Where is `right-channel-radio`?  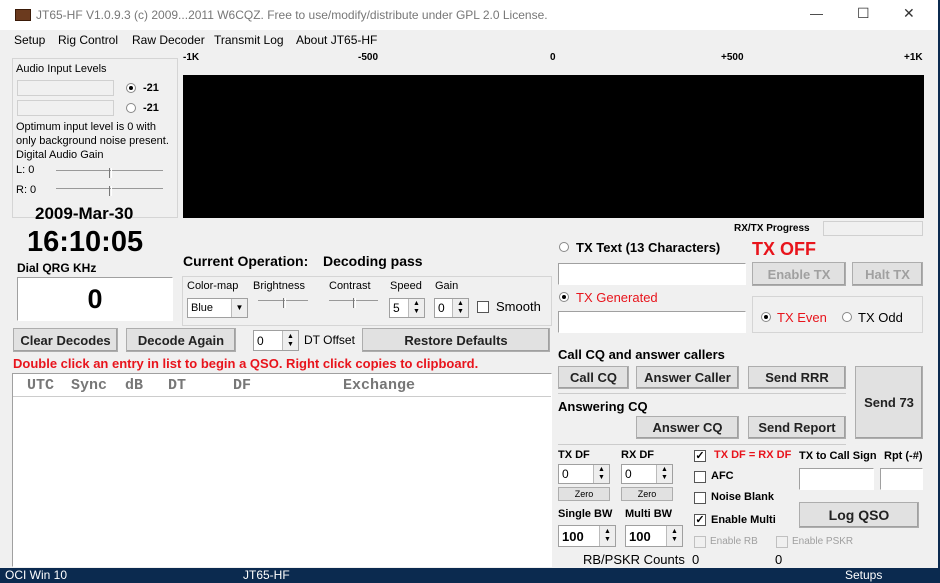 right-channel-radio is located at coordinates (131, 108).